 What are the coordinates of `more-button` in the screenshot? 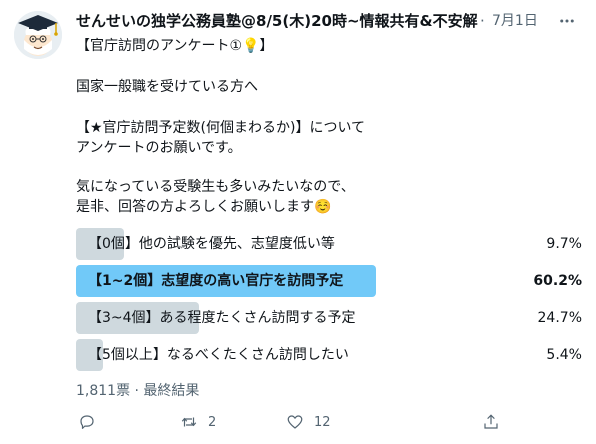 It's located at (567, 21).